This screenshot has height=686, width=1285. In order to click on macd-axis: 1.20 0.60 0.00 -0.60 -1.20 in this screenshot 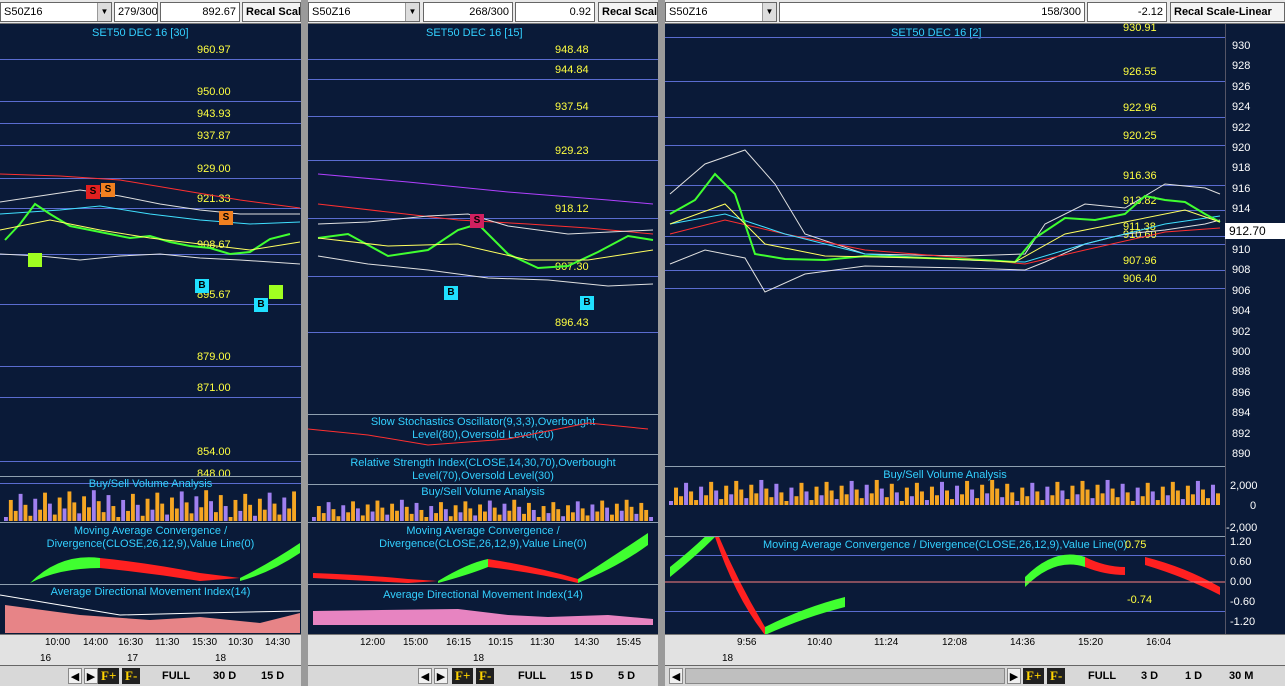, I will do `click(1255, 585)`.